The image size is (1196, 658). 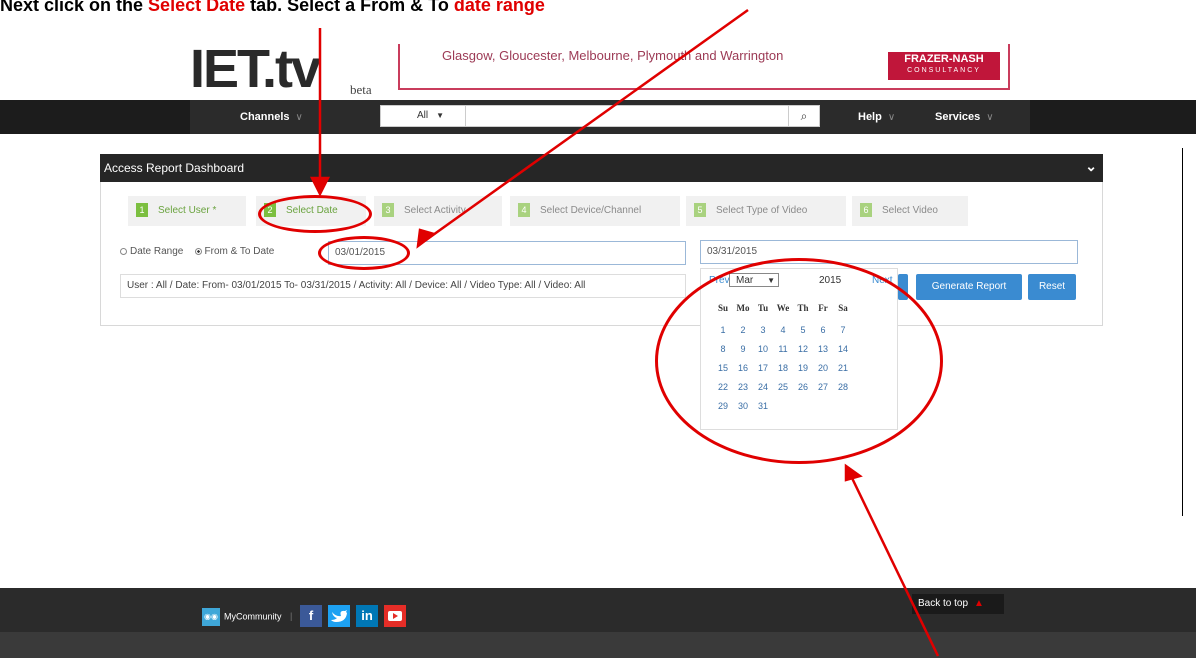 I want to click on instruction-middle: tab. Select a From & To, so click(x=349, y=7).